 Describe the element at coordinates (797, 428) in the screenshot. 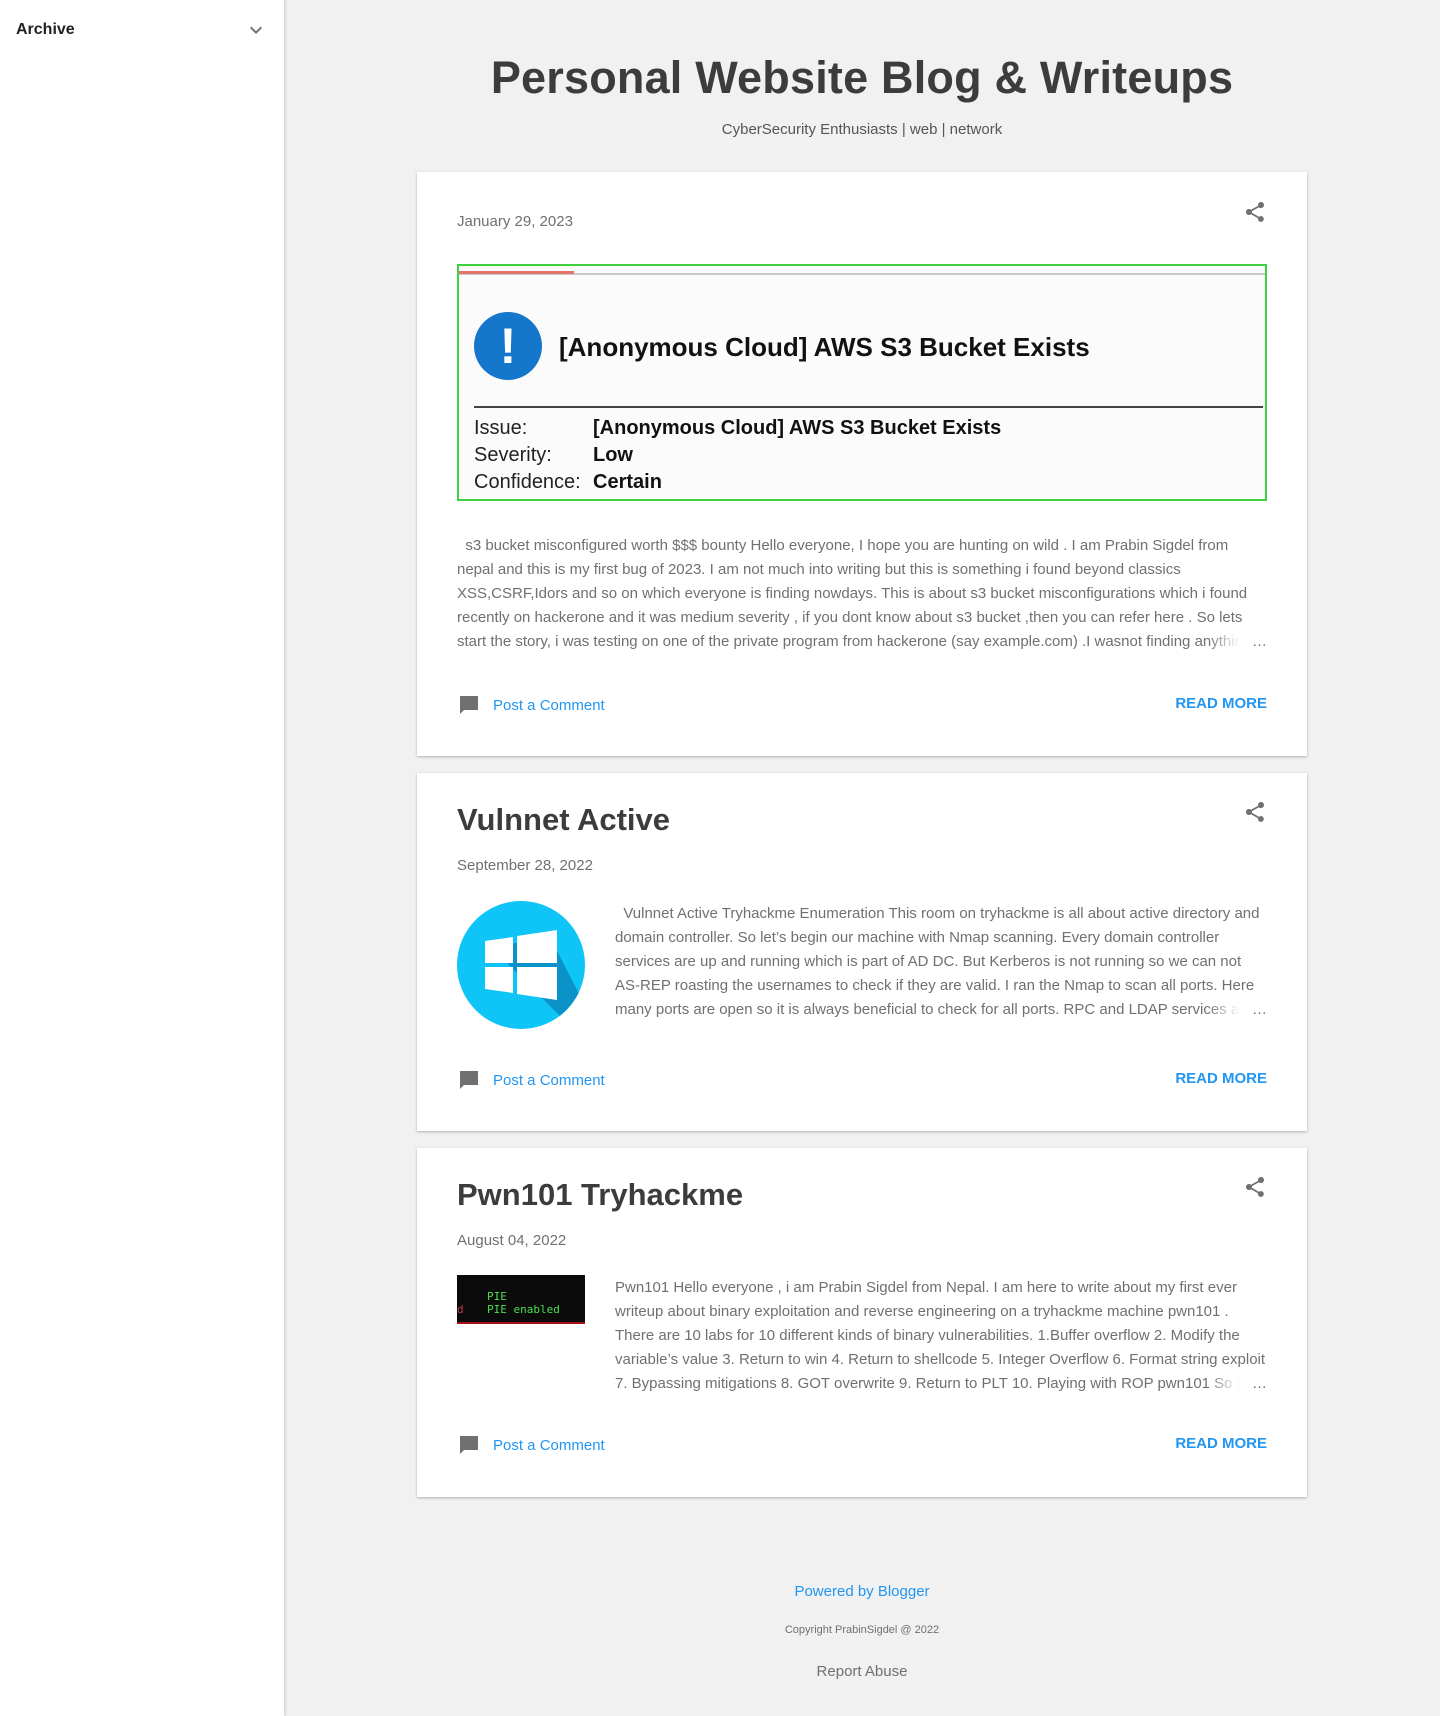

I see `image-row-value: [Anonymous Cloud] AWS S3 Bucket Exists` at that location.